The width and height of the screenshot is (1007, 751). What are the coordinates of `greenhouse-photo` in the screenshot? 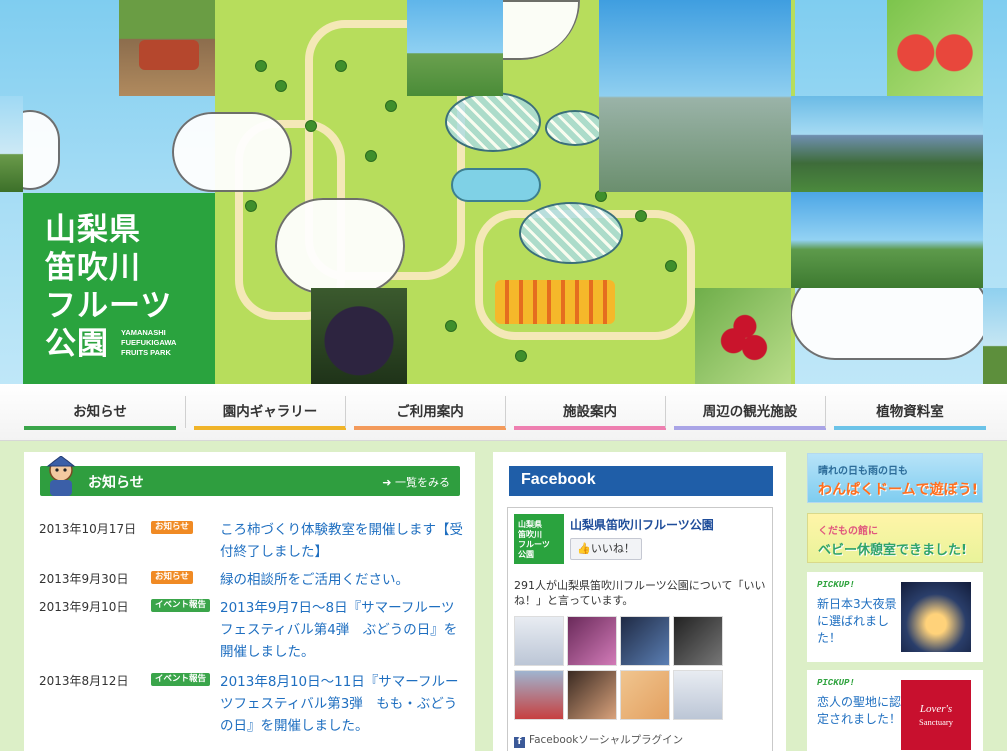 It's located at (455, 48).